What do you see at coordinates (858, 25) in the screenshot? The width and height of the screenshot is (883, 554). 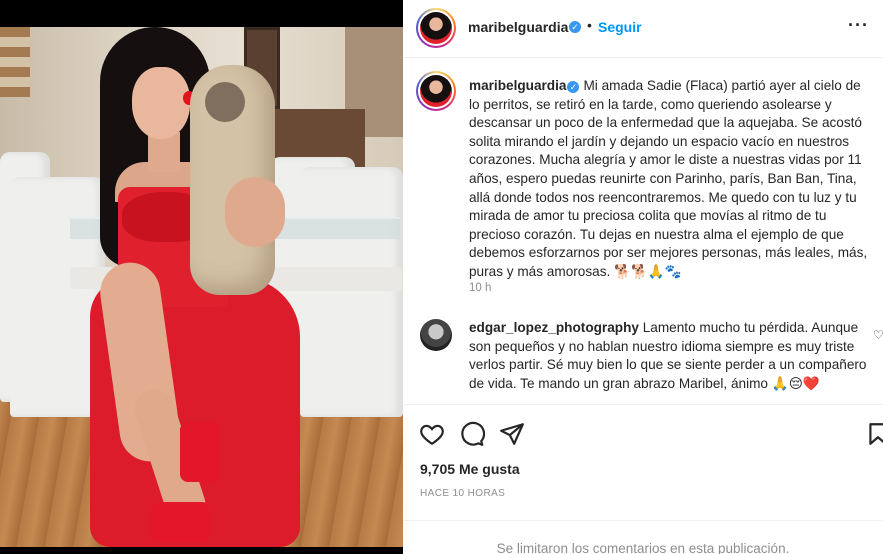 I see `more-options-icon: ···` at bounding box center [858, 25].